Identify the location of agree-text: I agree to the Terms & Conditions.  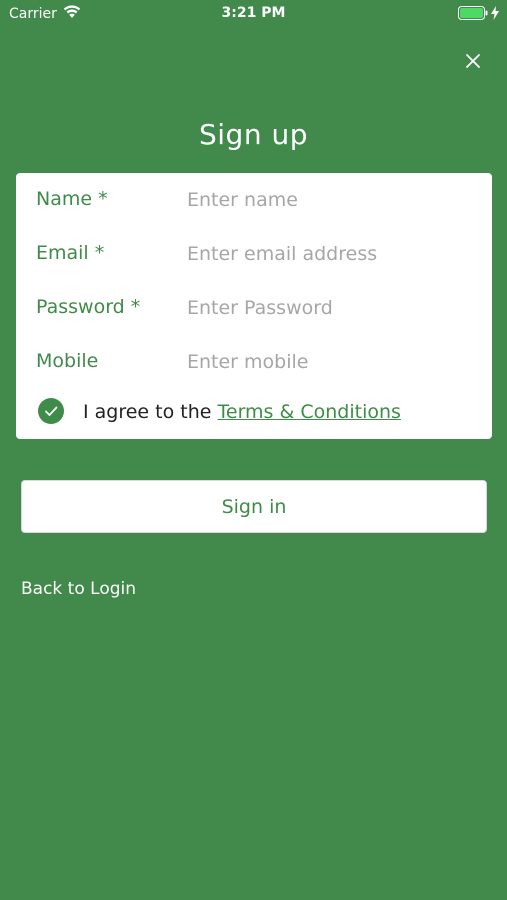
(242, 412).